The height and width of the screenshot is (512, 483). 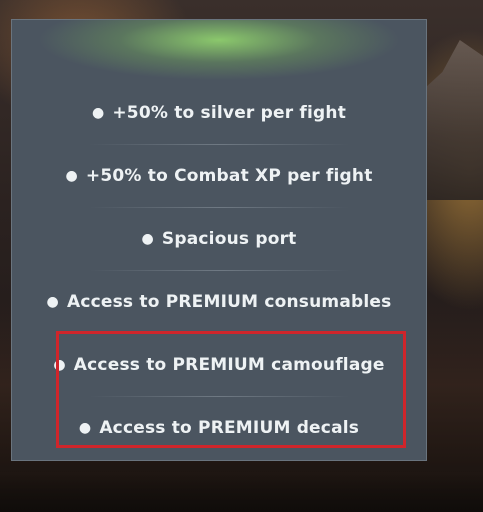 I want to click on list-item-premium-decals: ● Access to PREMIUM decals, so click(x=219, y=428).